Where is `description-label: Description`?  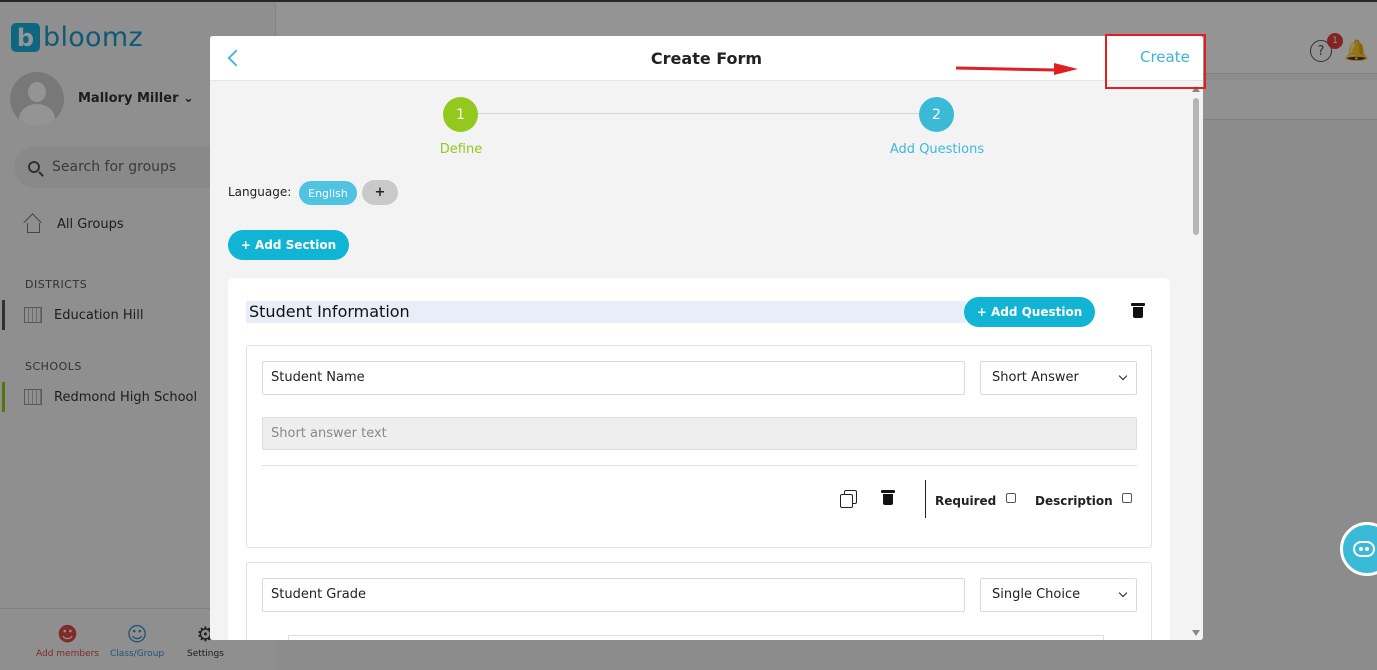
description-label: Description is located at coordinates (1074, 501).